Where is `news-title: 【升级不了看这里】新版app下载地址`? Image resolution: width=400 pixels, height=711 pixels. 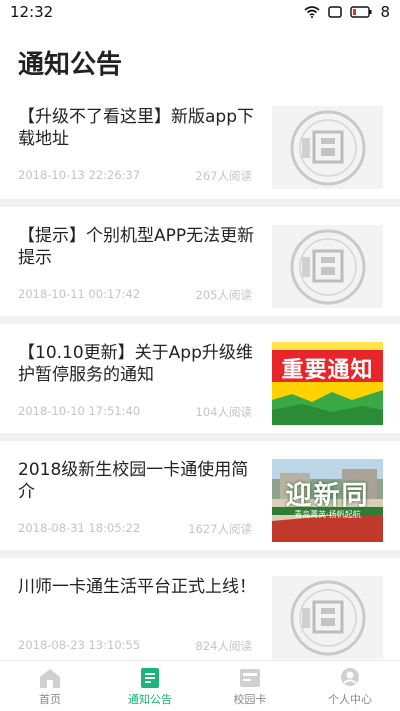
news-title: 【升级不了看这里】新版app下载地址 is located at coordinates (136, 128).